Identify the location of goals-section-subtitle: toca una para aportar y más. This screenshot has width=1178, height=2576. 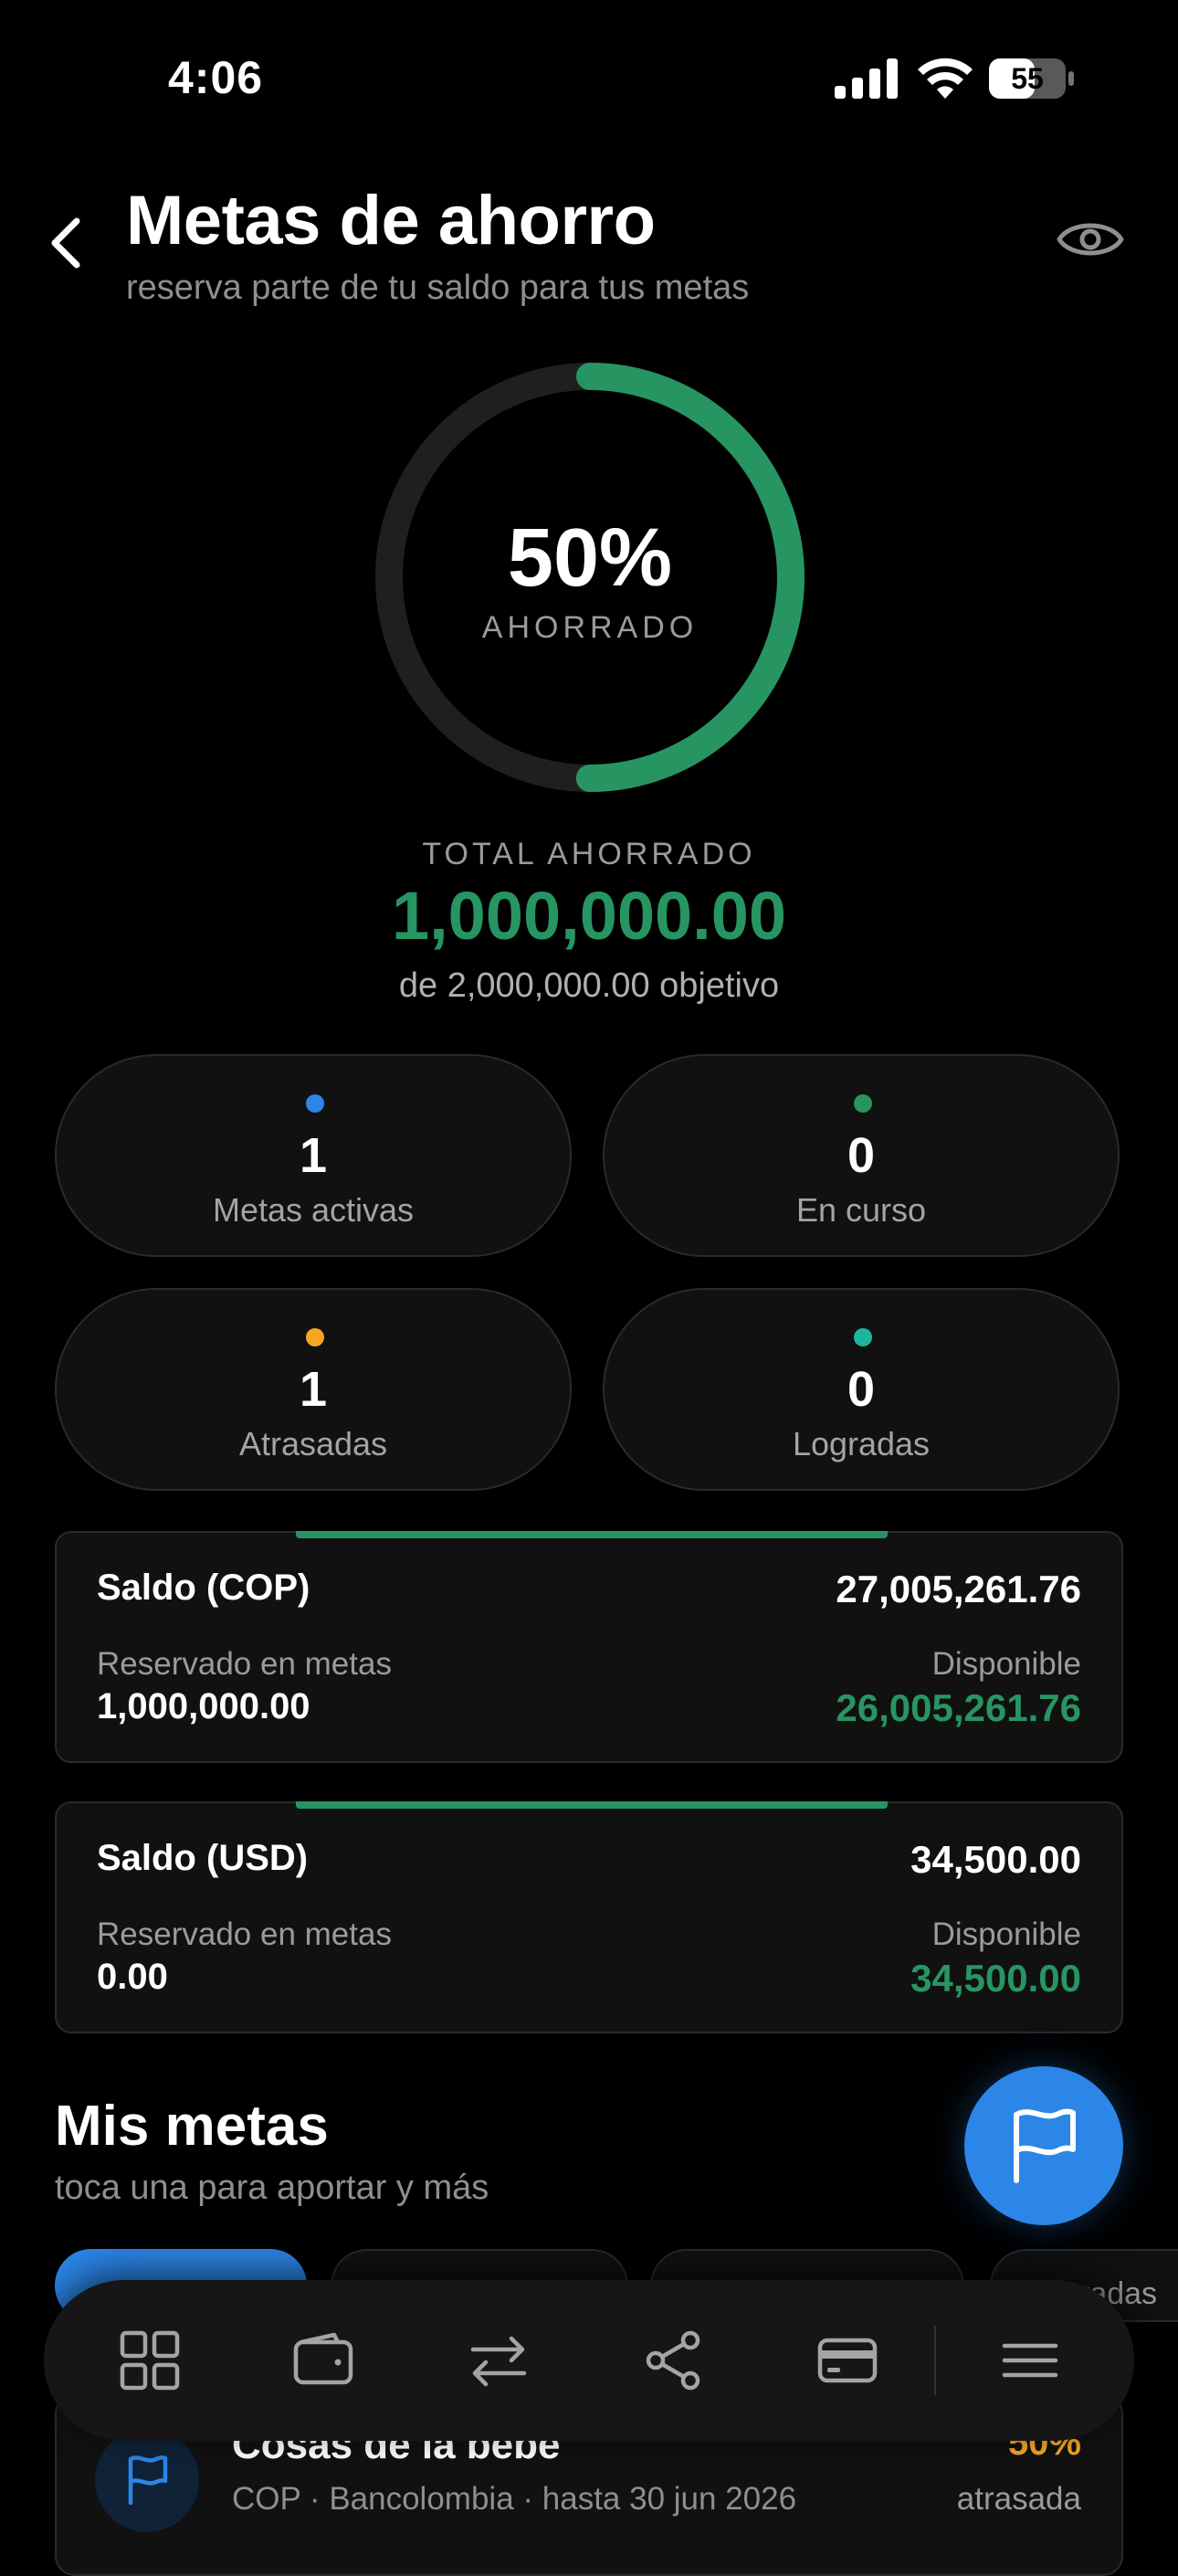
(272, 2188).